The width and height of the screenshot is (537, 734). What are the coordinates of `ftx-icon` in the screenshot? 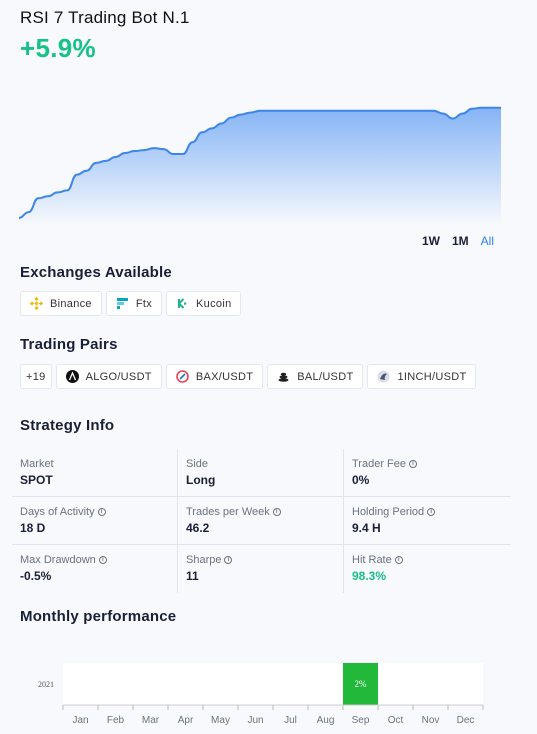 It's located at (122, 303).